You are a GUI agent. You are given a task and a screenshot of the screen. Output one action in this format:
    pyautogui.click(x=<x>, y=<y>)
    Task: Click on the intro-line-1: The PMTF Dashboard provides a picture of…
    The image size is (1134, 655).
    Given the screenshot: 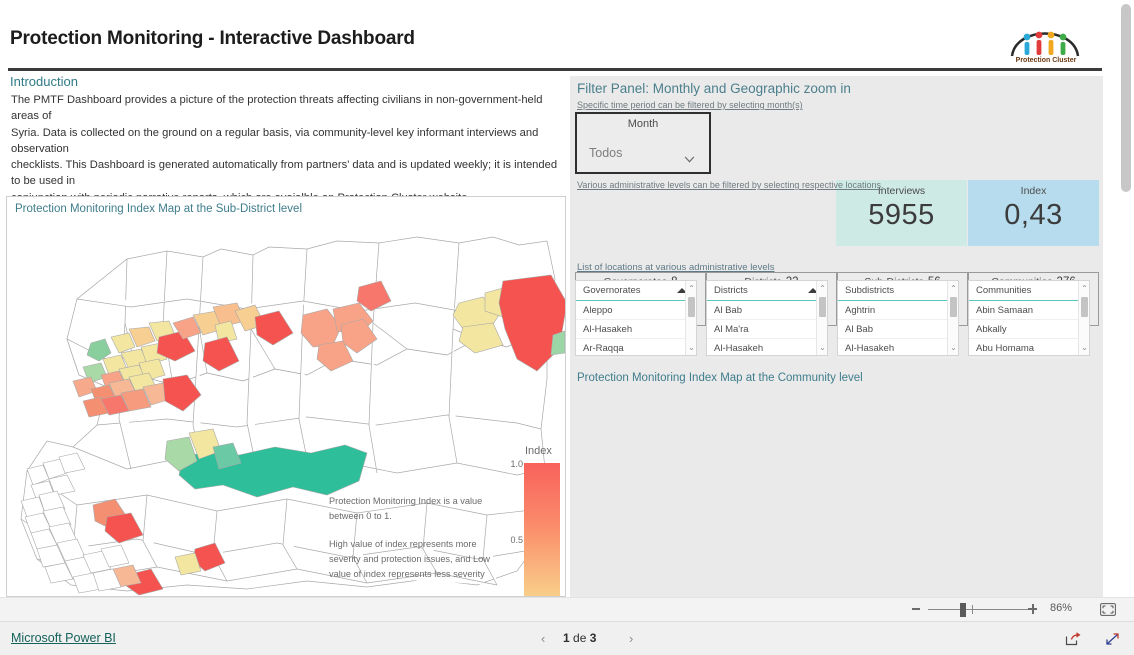 What is the action you would take?
    pyautogui.click(x=277, y=108)
    